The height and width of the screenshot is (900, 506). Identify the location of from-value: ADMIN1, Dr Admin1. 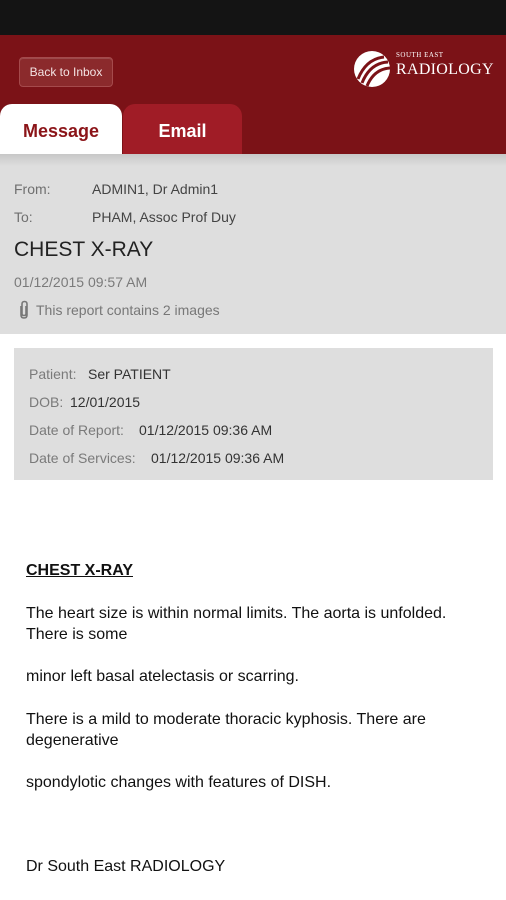
(155, 189).